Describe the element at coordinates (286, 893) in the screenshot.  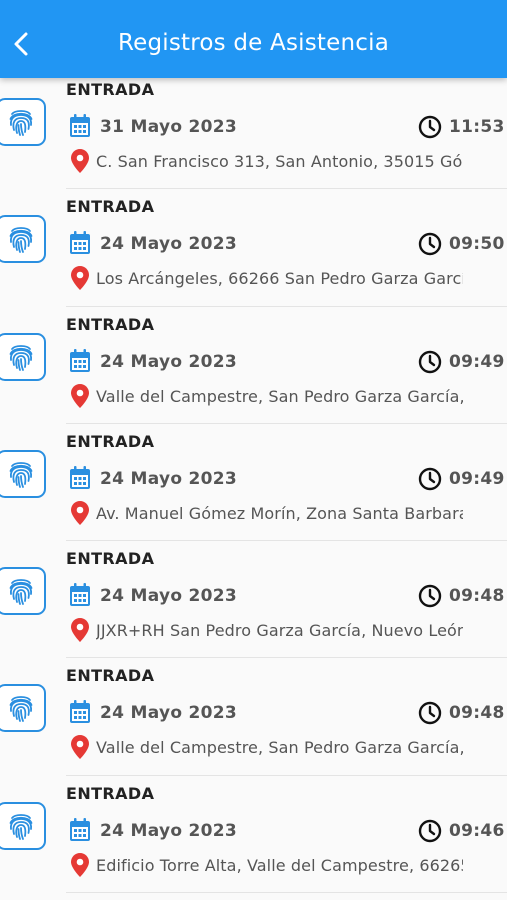
I see `divider` at that location.